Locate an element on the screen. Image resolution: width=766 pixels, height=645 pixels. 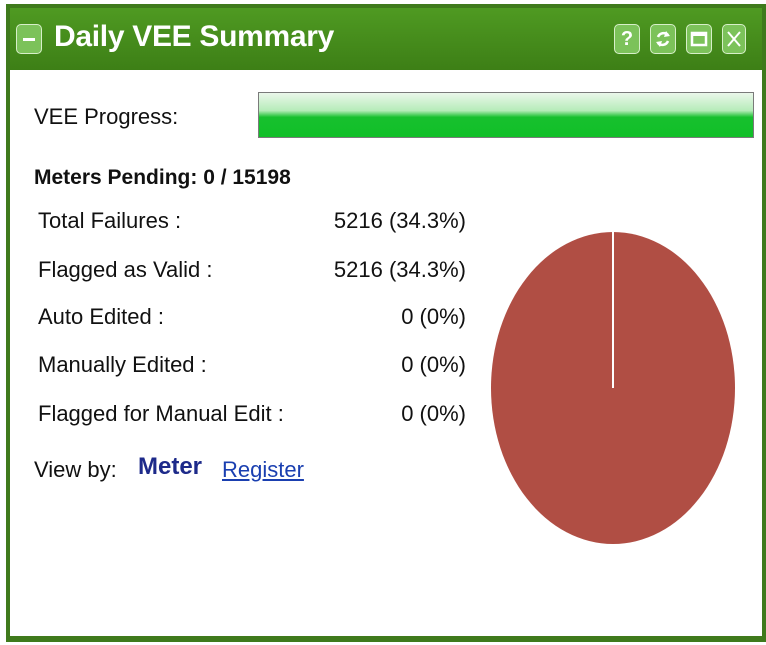
refresh-button is located at coordinates (663, 39).